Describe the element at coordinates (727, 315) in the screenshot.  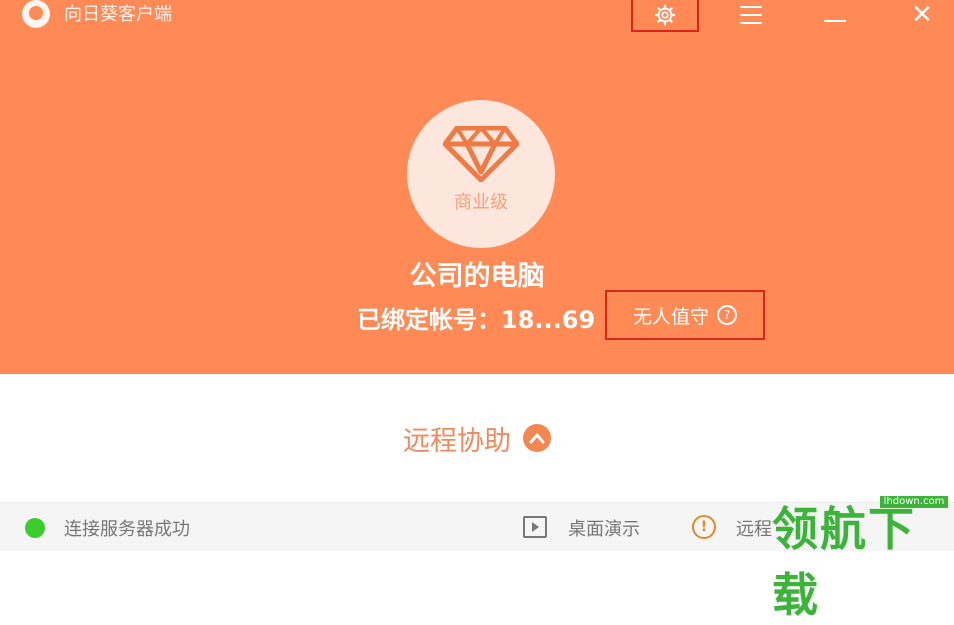
I see `help-icon: ?` at that location.